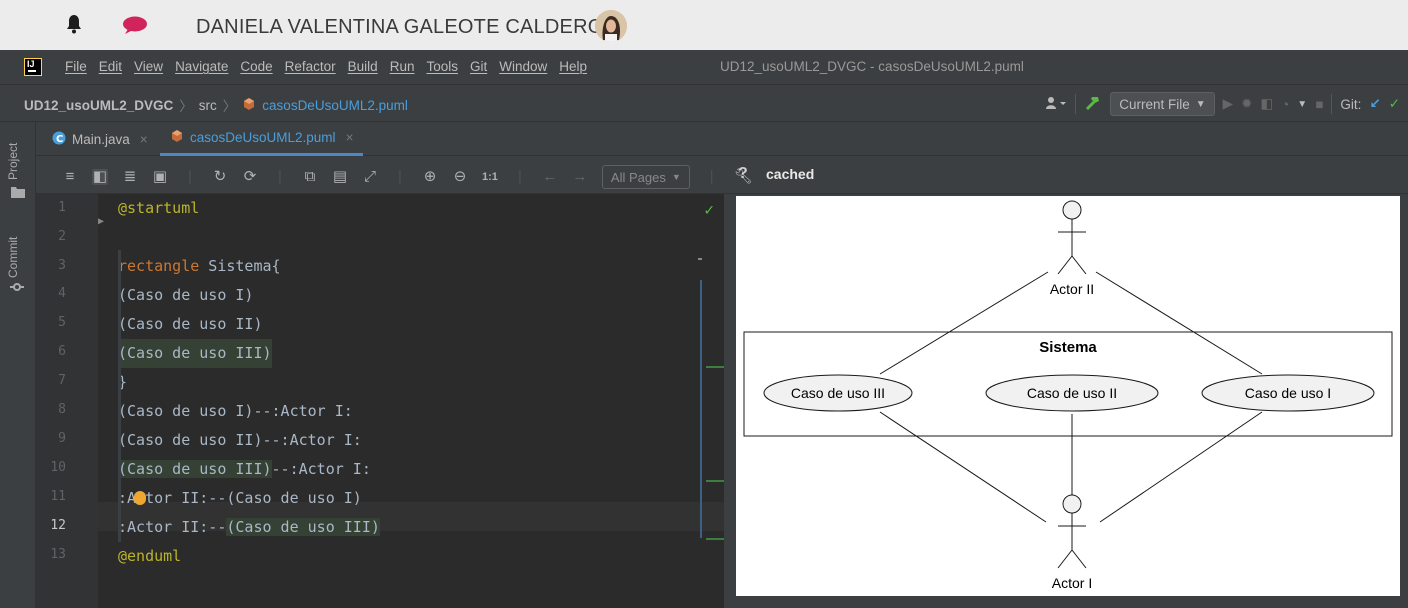  Describe the element at coordinates (321, 469) in the screenshot. I see `code-text: --:Actor I:` at that location.